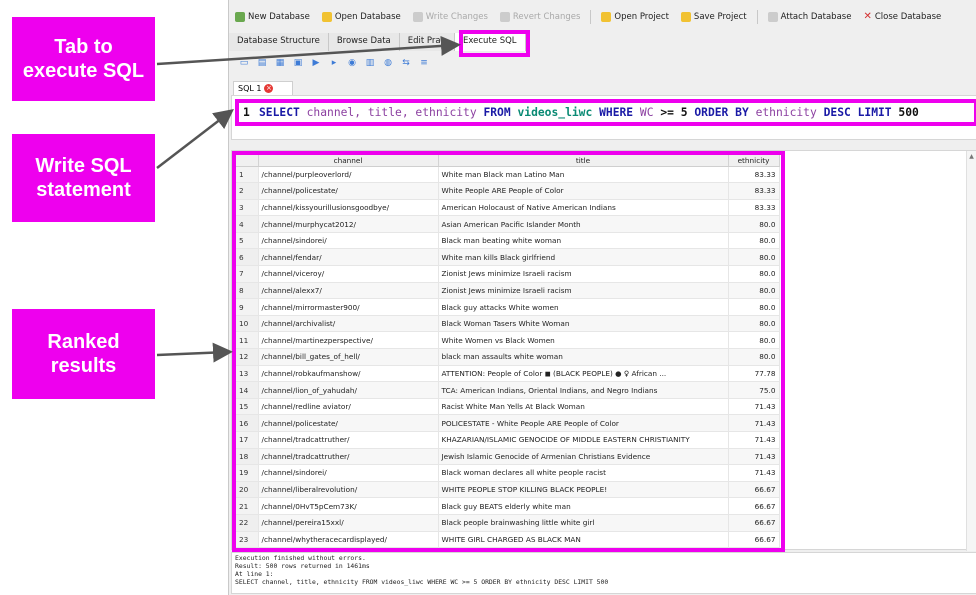 This screenshot has height=595, width=976. Describe the element at coordinates (583, 407) in the screenshot. I see `title-cell: Racist White Man Yells At Black Woman` at that location.